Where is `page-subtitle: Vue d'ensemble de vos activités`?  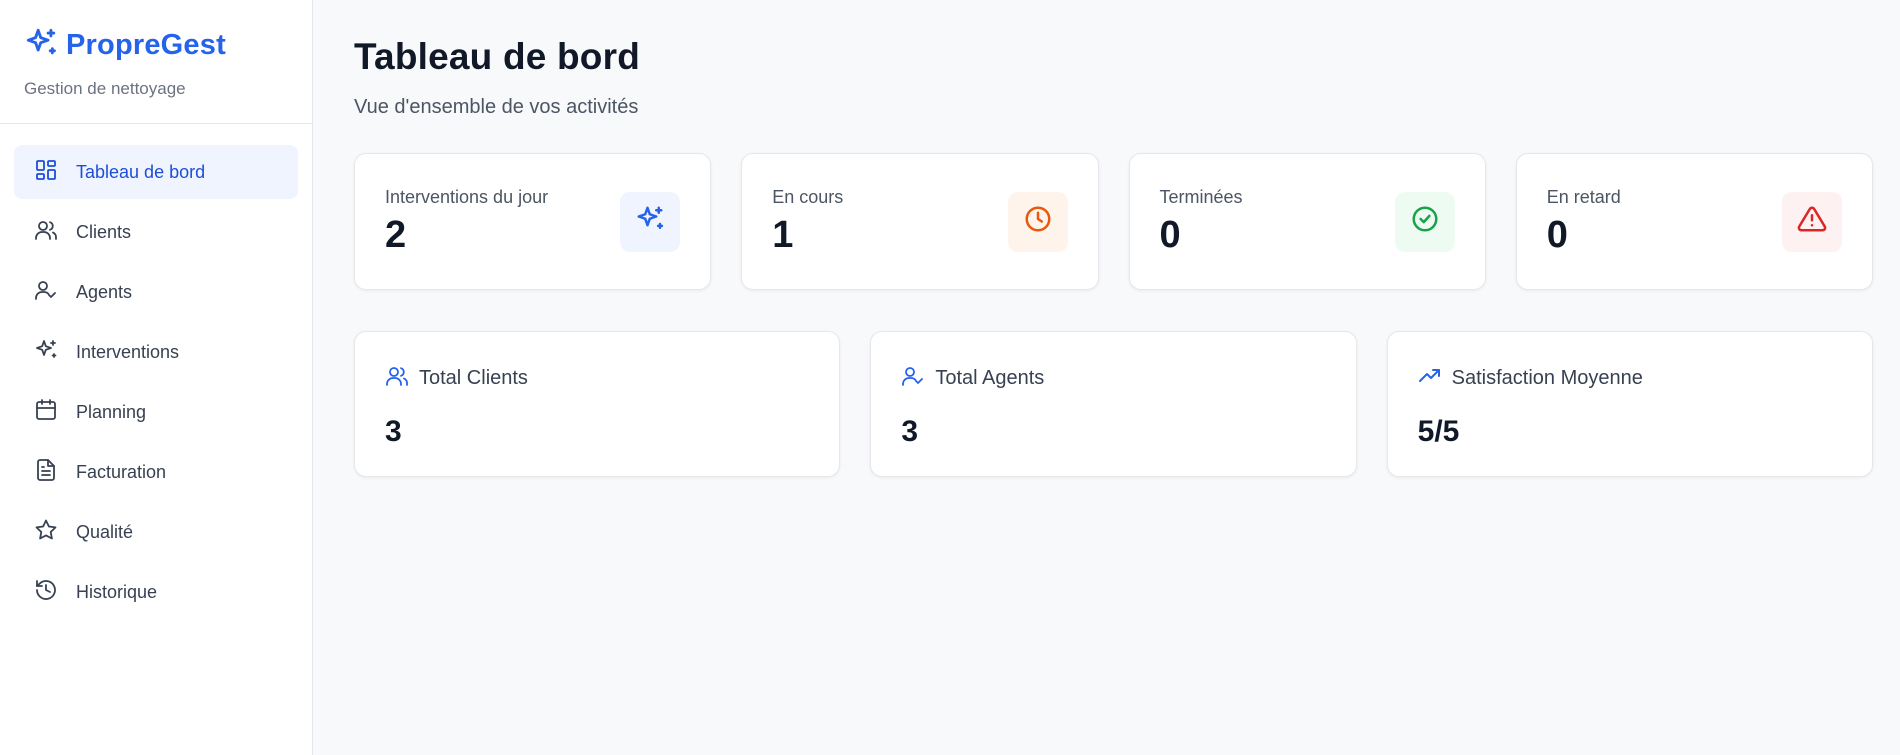
page-subtitle: Vue d'ensemble de vos activités is located at coordinates (496, 107).